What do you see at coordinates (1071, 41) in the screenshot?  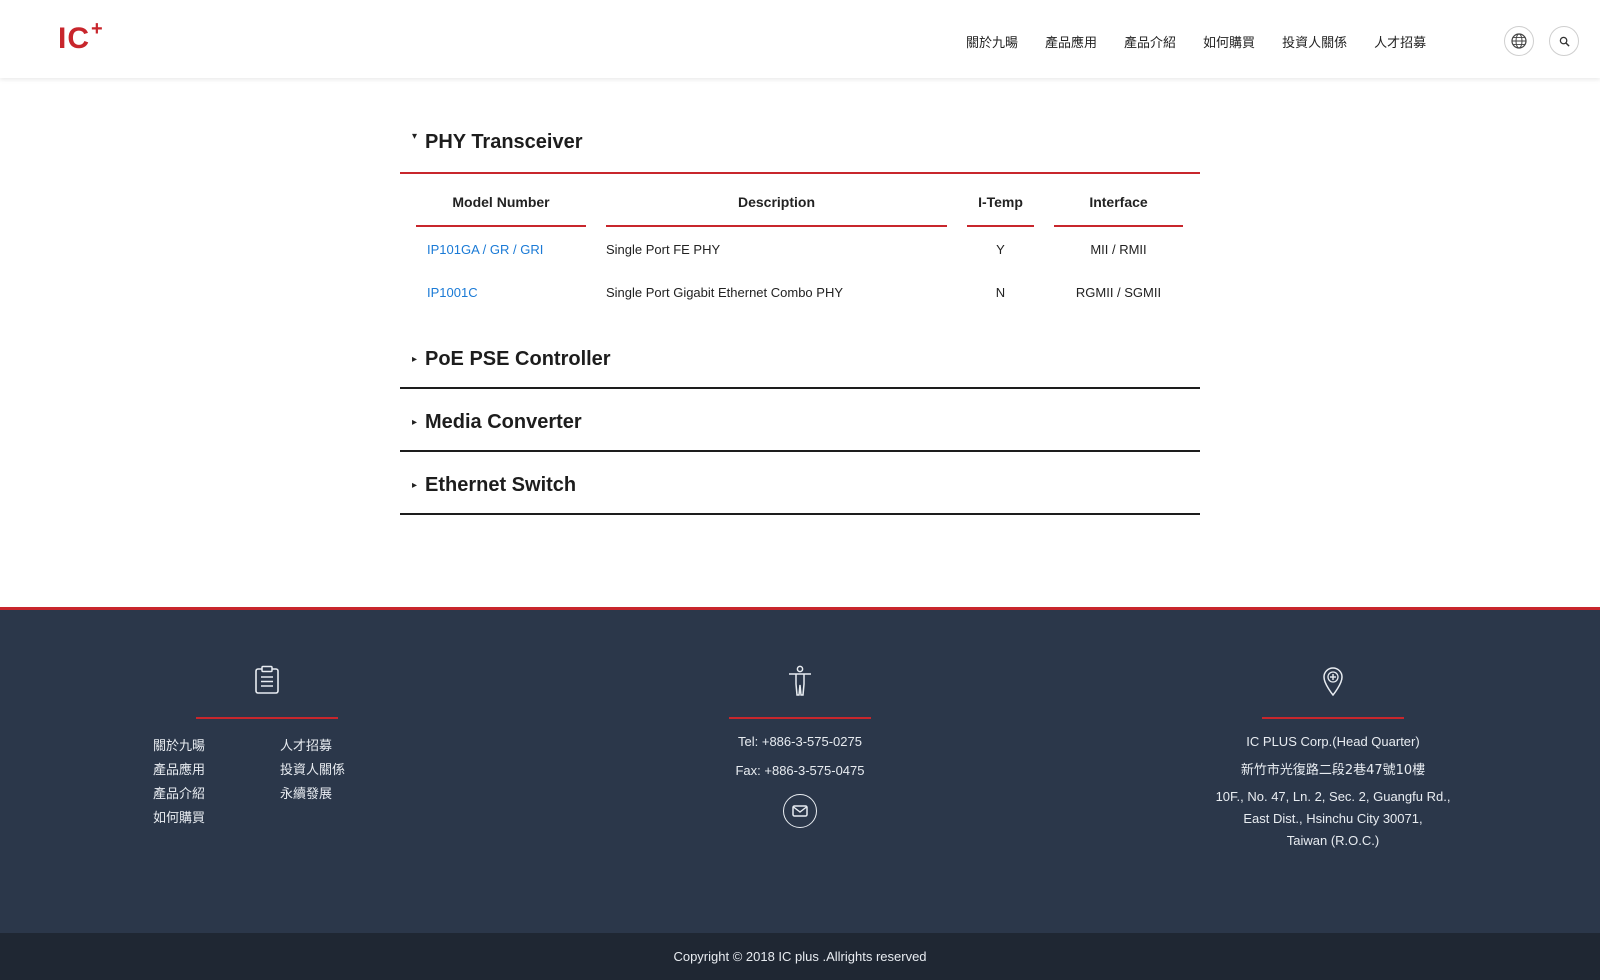 I see `nav-applications: 產品應用` at bounding box center [1071, 41].